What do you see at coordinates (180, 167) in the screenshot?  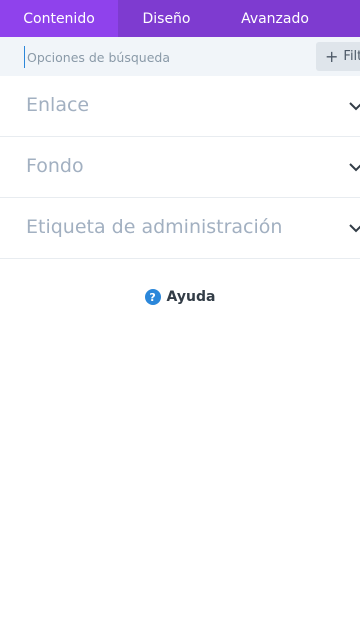 I see `group-fondo: Fondo` at bounding box center [180, 167].